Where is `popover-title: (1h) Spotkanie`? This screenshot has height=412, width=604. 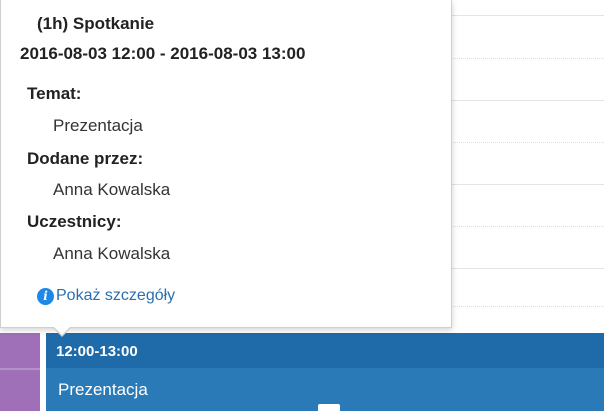 popover-title: (1h) Spotkanie is located at coordinates (96, 23).